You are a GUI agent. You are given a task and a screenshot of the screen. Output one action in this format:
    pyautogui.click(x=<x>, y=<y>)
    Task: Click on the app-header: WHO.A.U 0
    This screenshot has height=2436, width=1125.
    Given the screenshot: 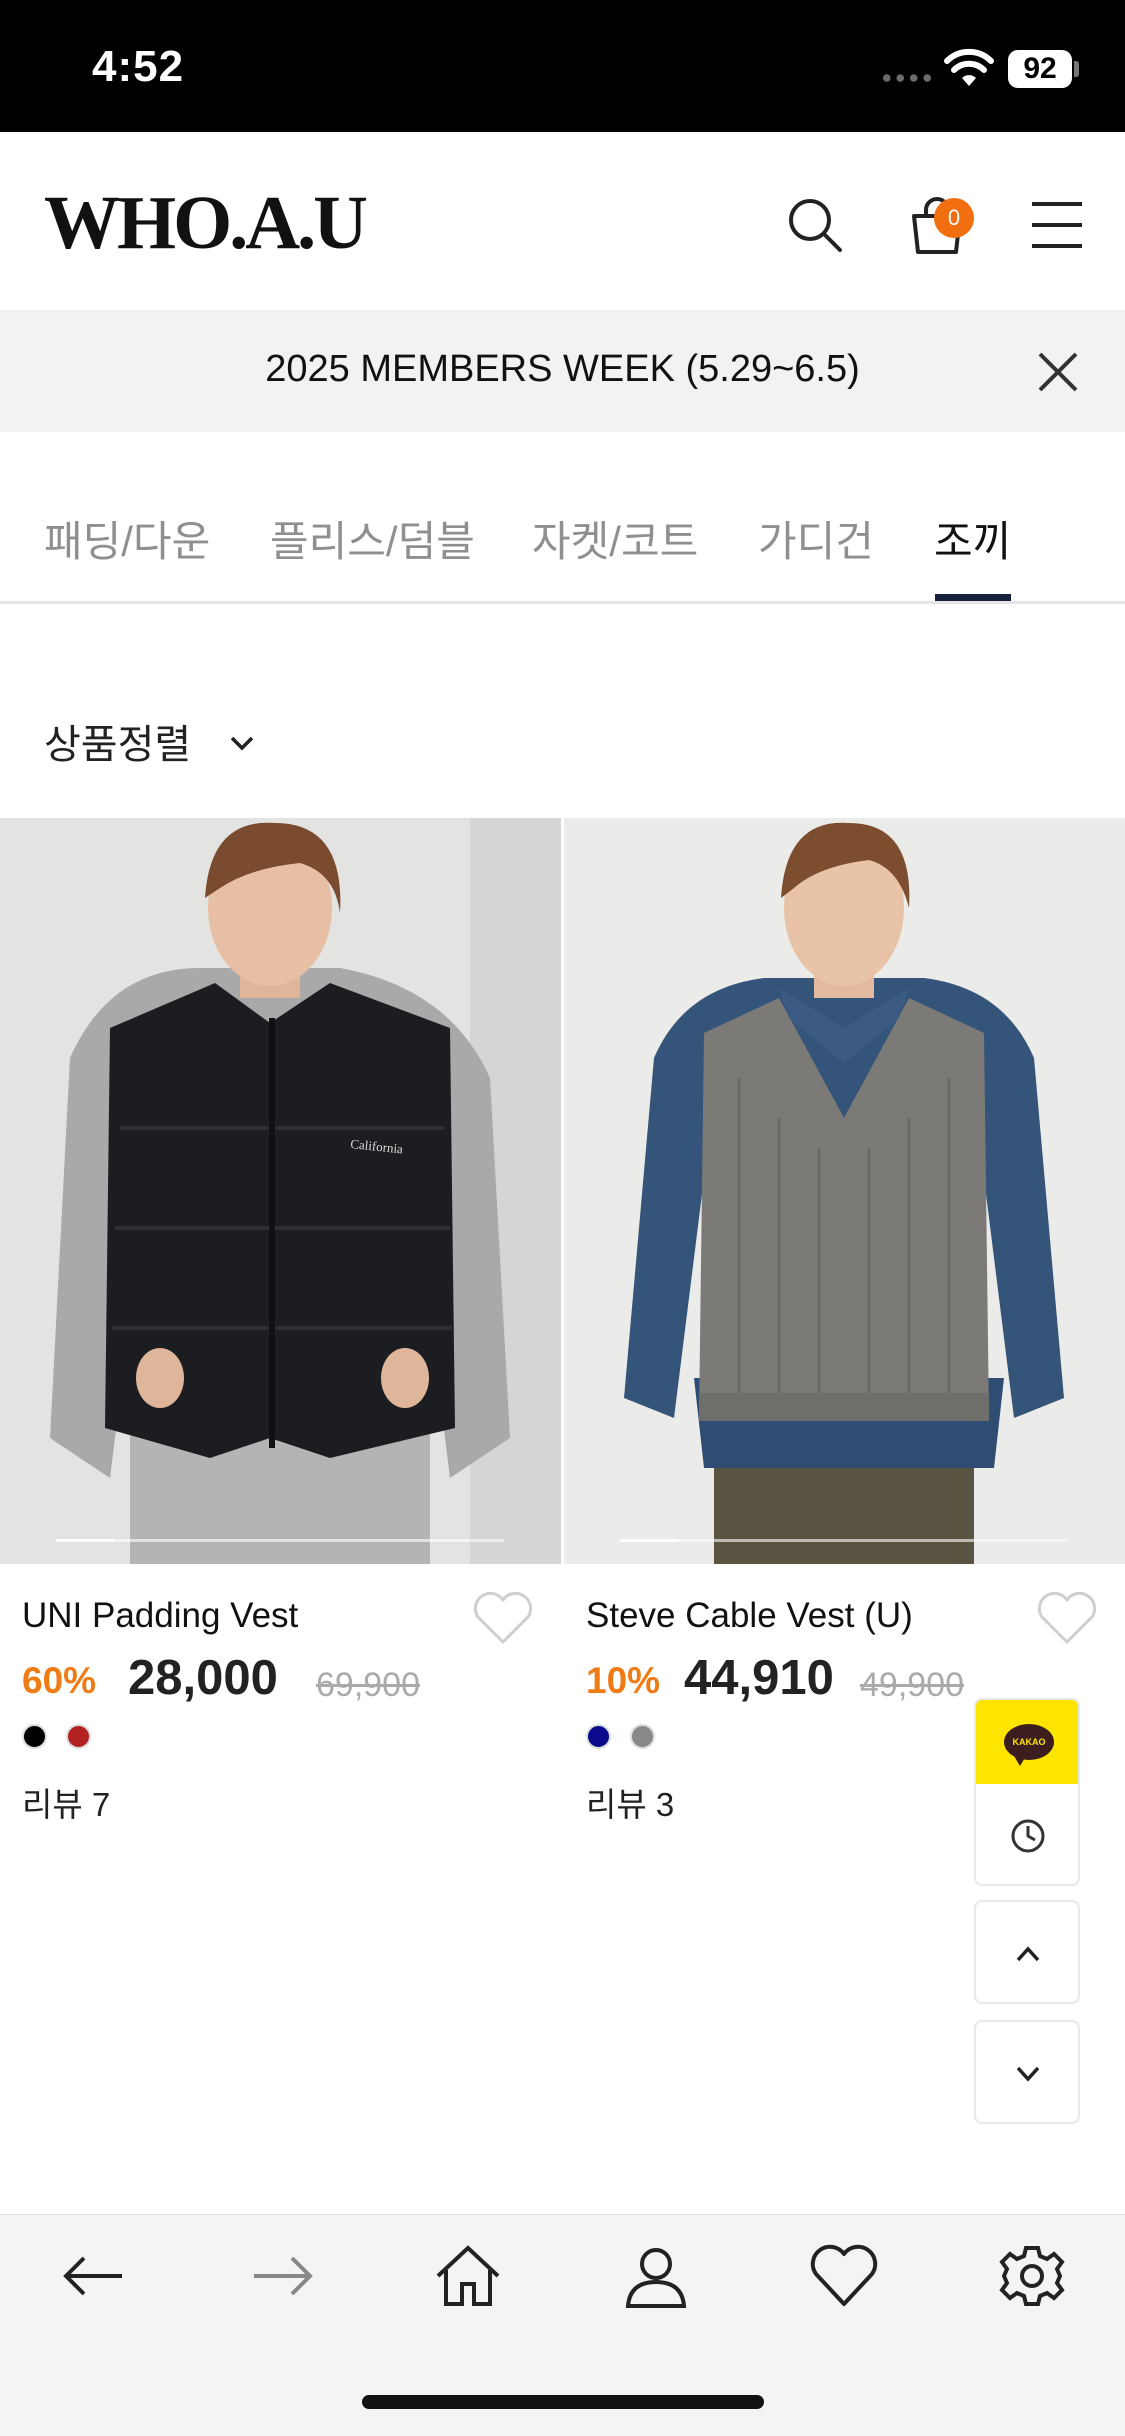 What is the action you would take?
    pyautogui.click(x=562, y=221)
    